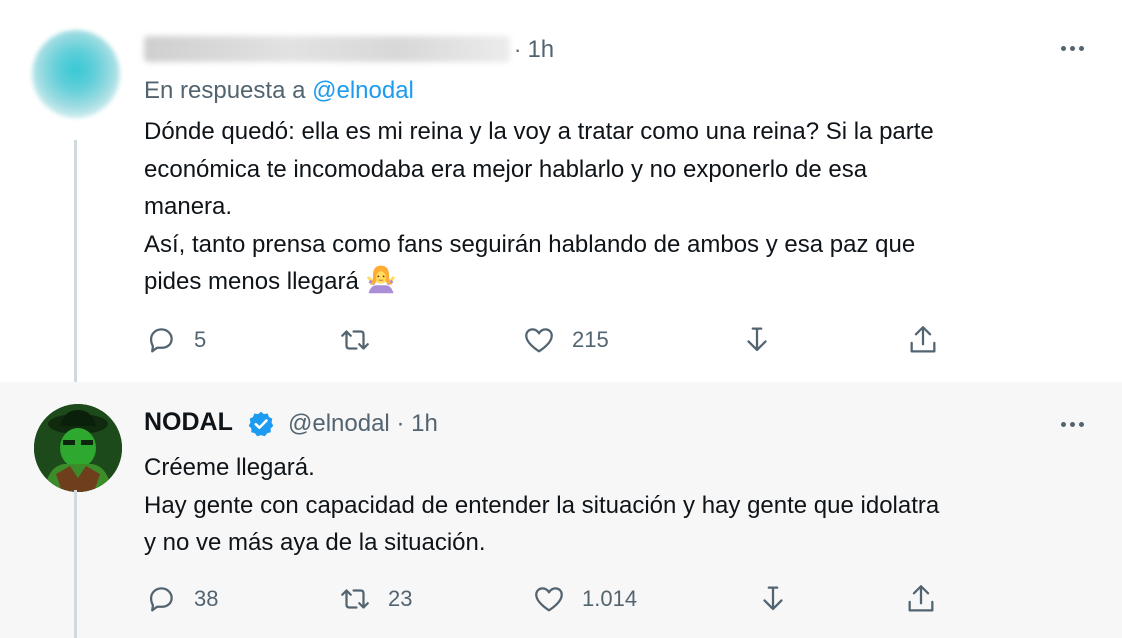 This screenshot has width=1122, height=638. What do you see at coordinates (261, 424) in the screenshot?
I see `verified-badge-icon` at bounding box center [261, 424].